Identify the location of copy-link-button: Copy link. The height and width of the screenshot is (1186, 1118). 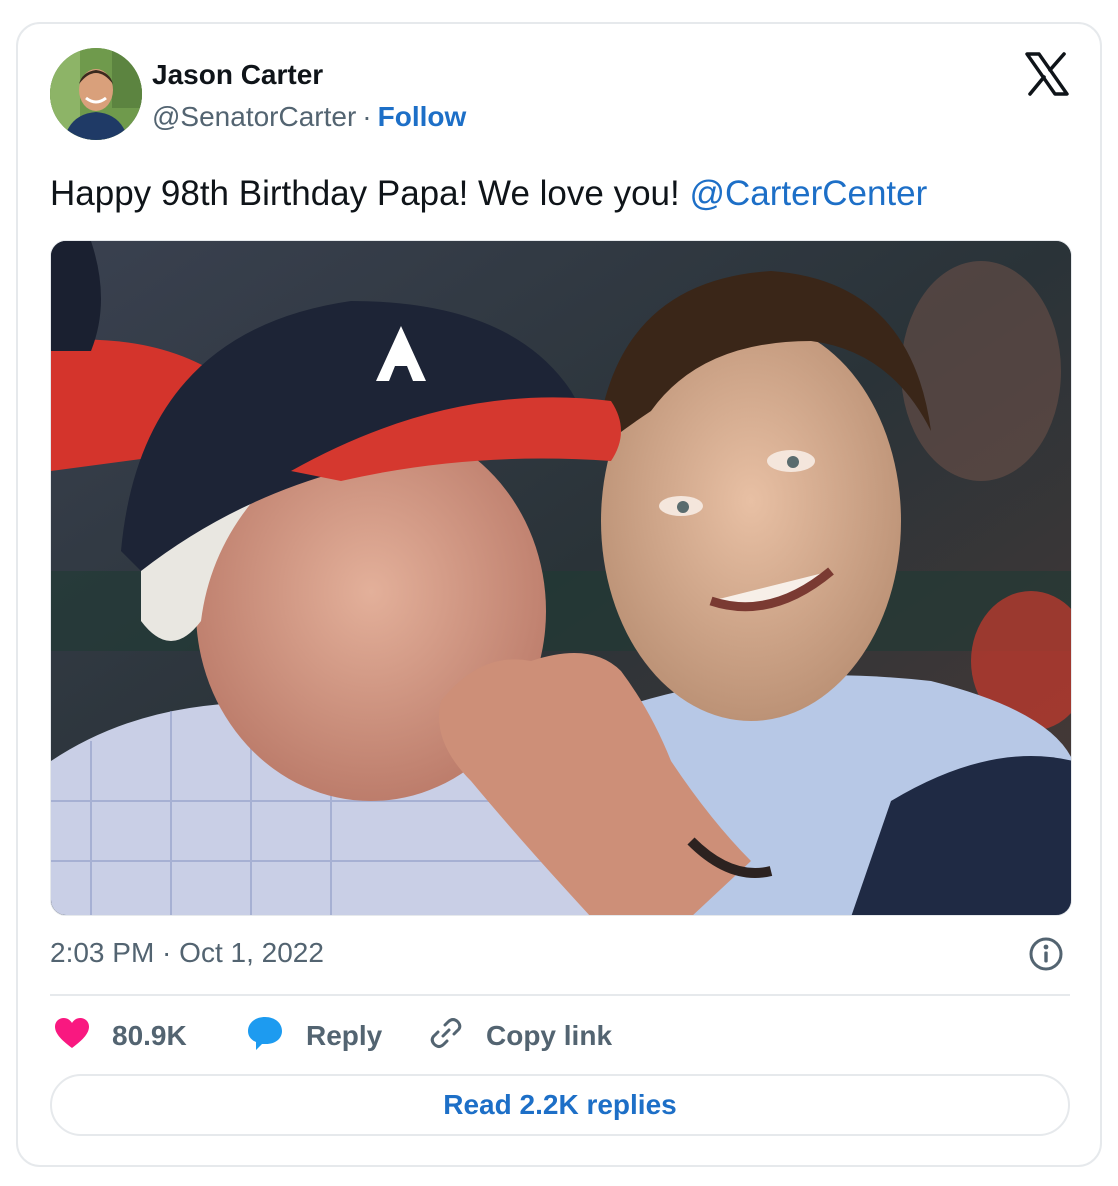
(520, 1036).